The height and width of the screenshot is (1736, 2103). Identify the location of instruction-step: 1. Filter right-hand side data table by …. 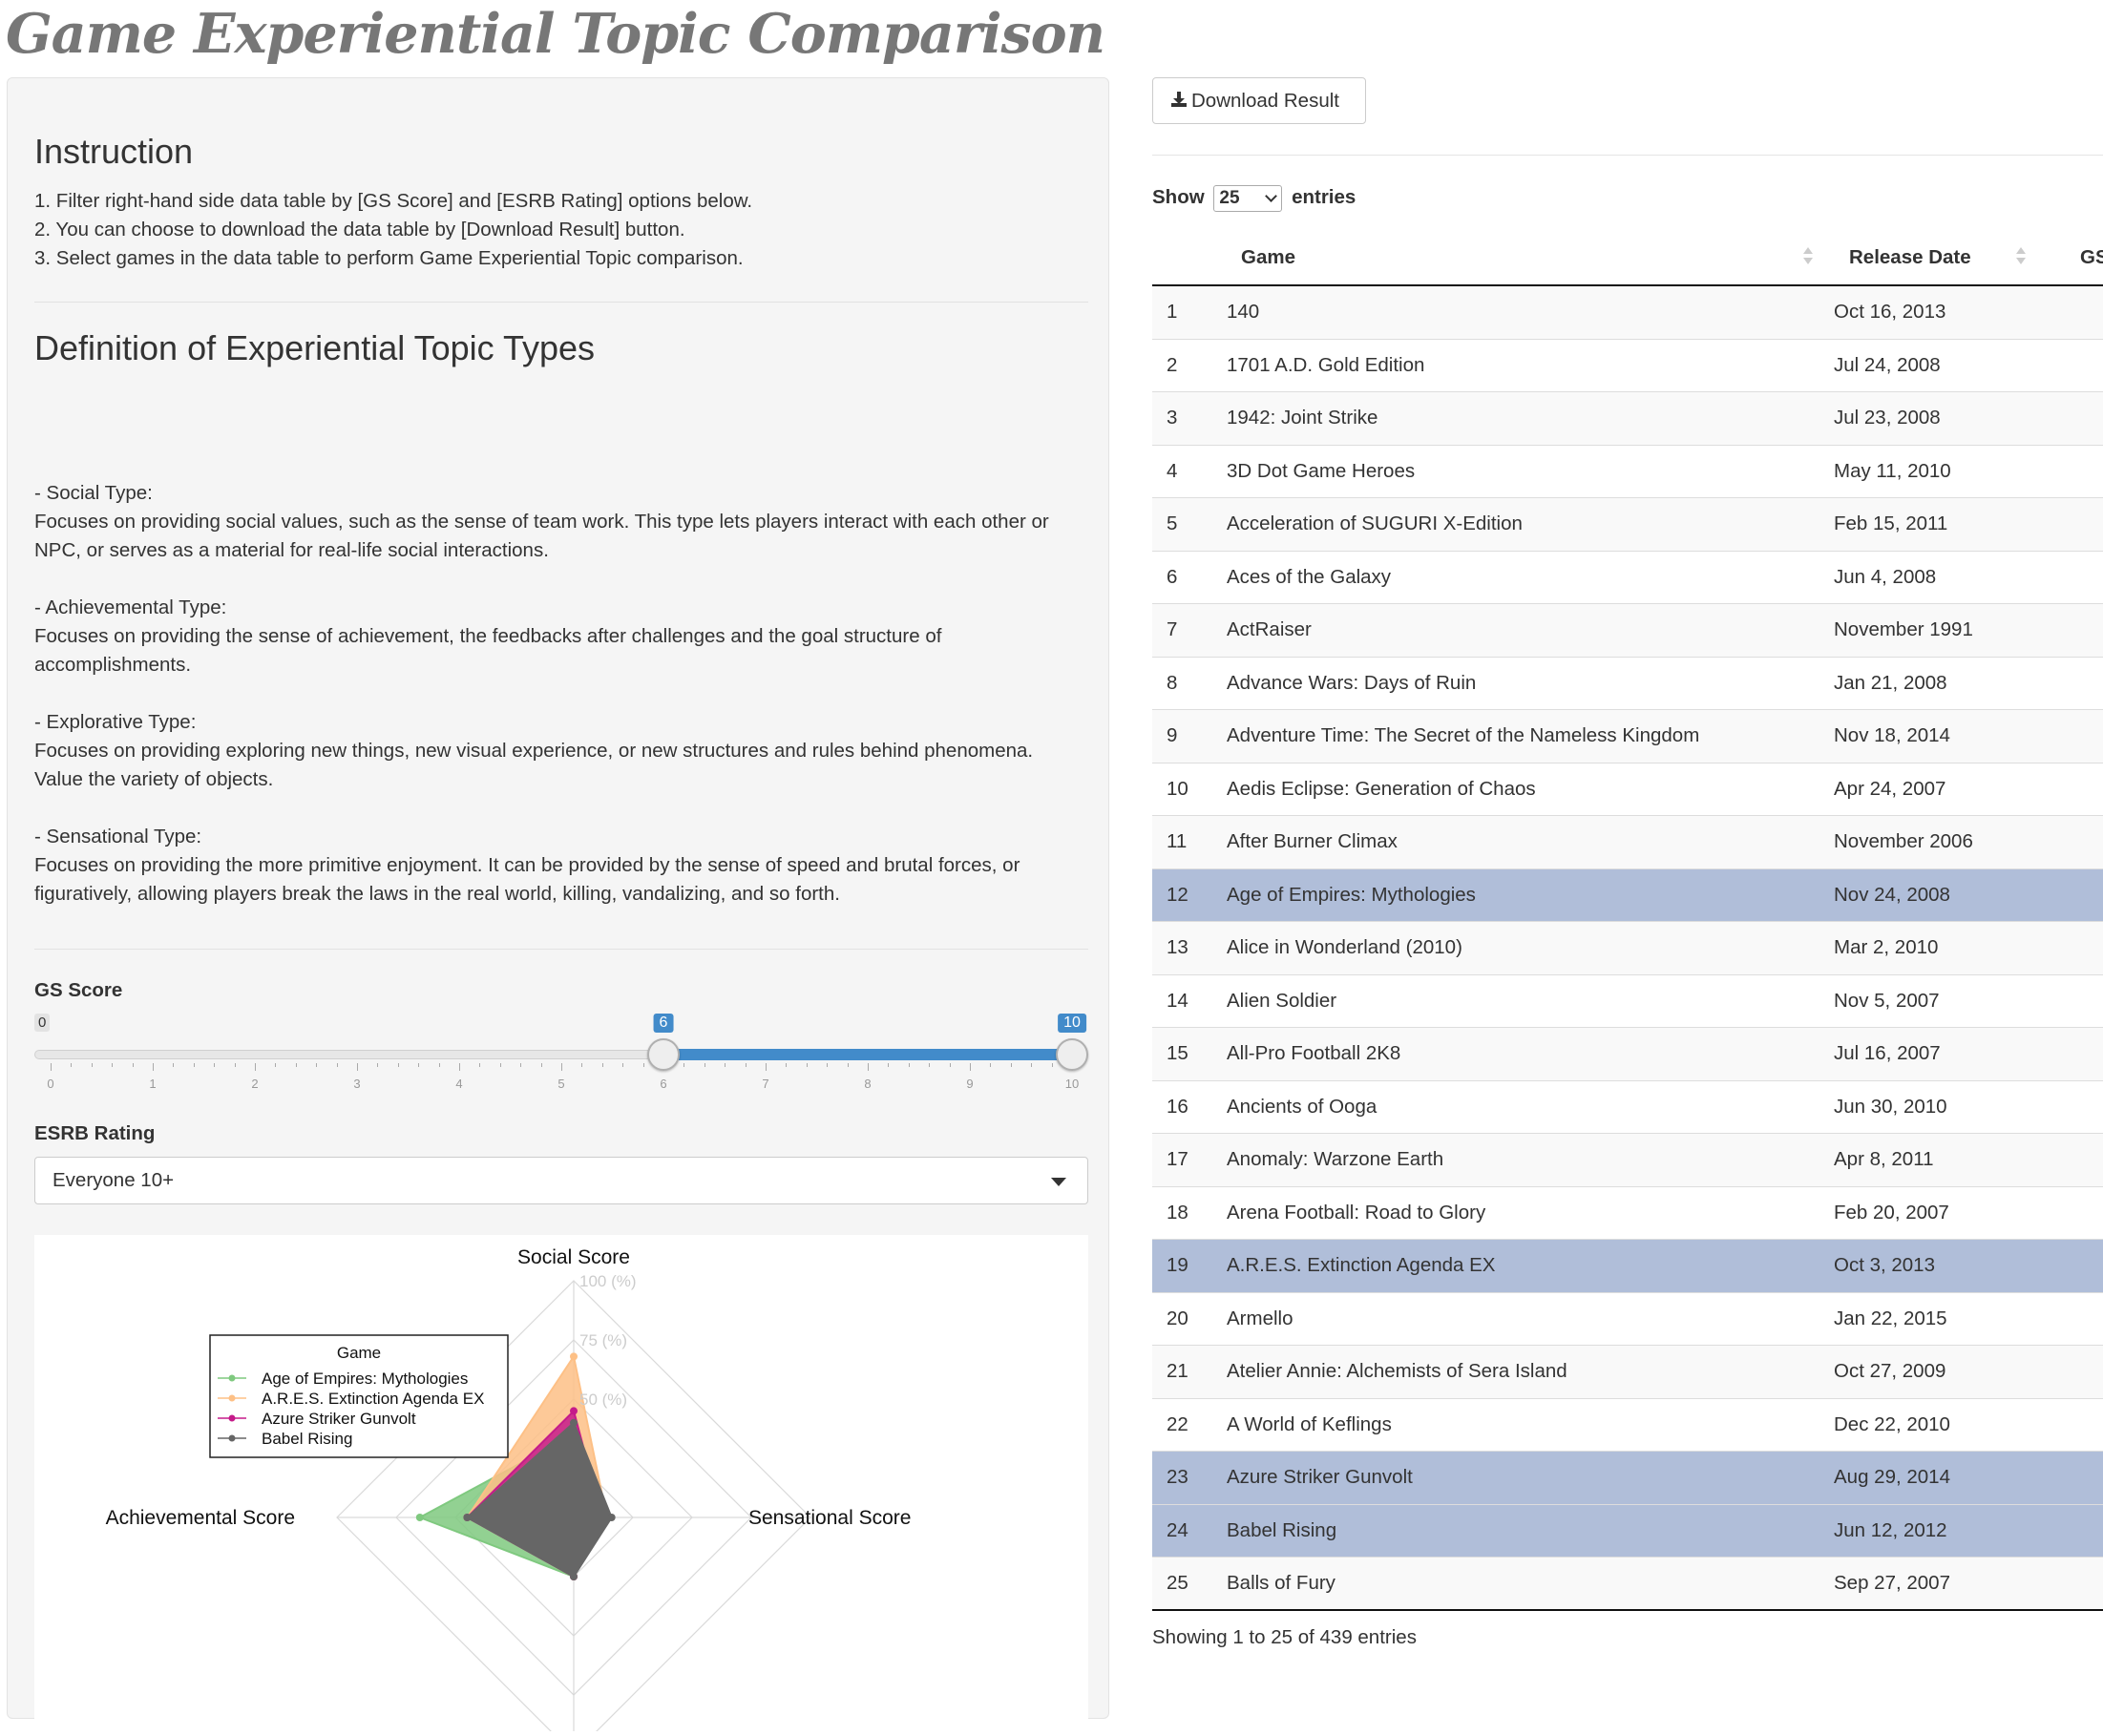
(393, 201).